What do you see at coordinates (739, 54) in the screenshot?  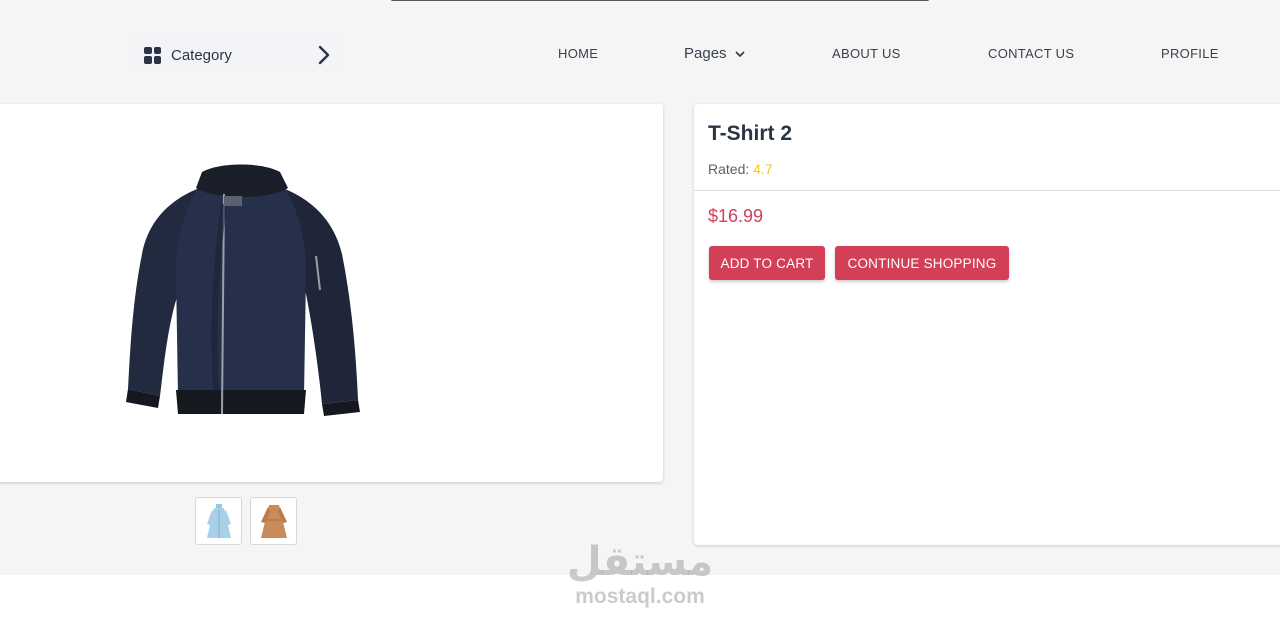 I see `chevron-down-icon` at bounding box center [739, 54].